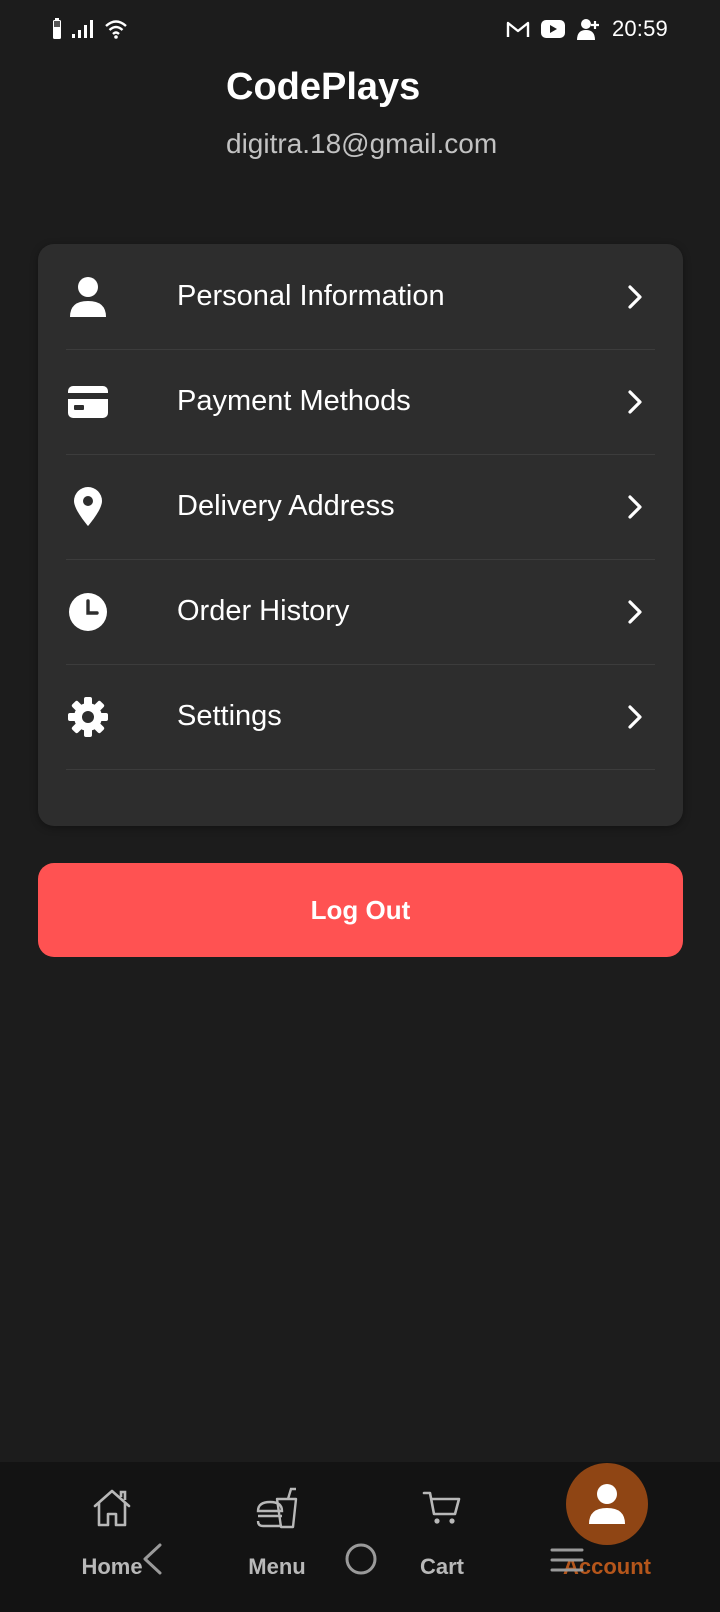 The image size is (720, 1612). I want to click on credit-card-icon, so click(88, 402).